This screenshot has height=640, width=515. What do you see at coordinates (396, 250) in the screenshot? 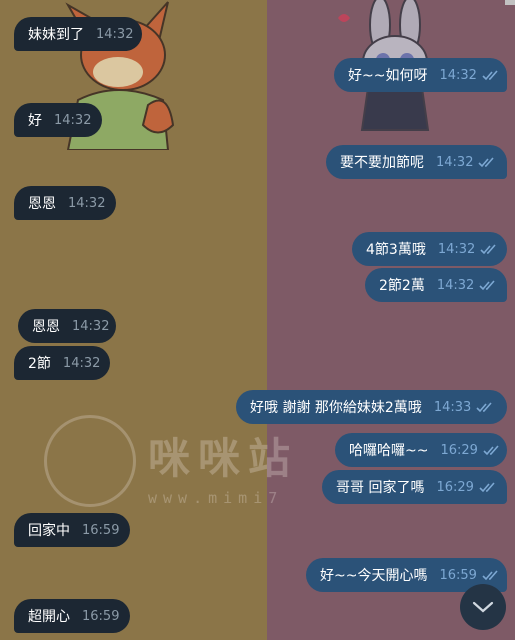
I see `message-text: 4節3萬哦` at bounding box center [396, 250].